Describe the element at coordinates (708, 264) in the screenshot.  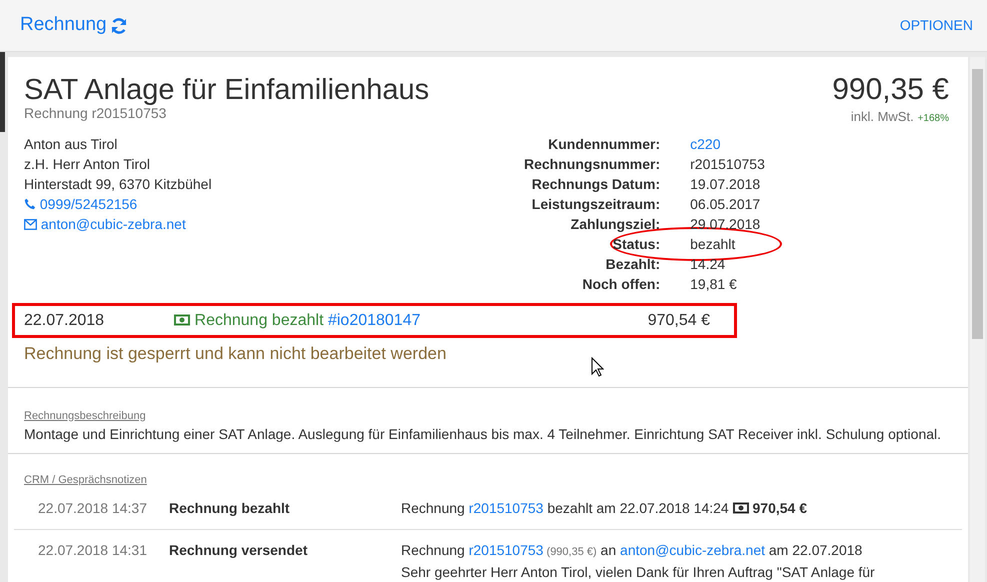
I see `detail-value: 14.24` at that location.